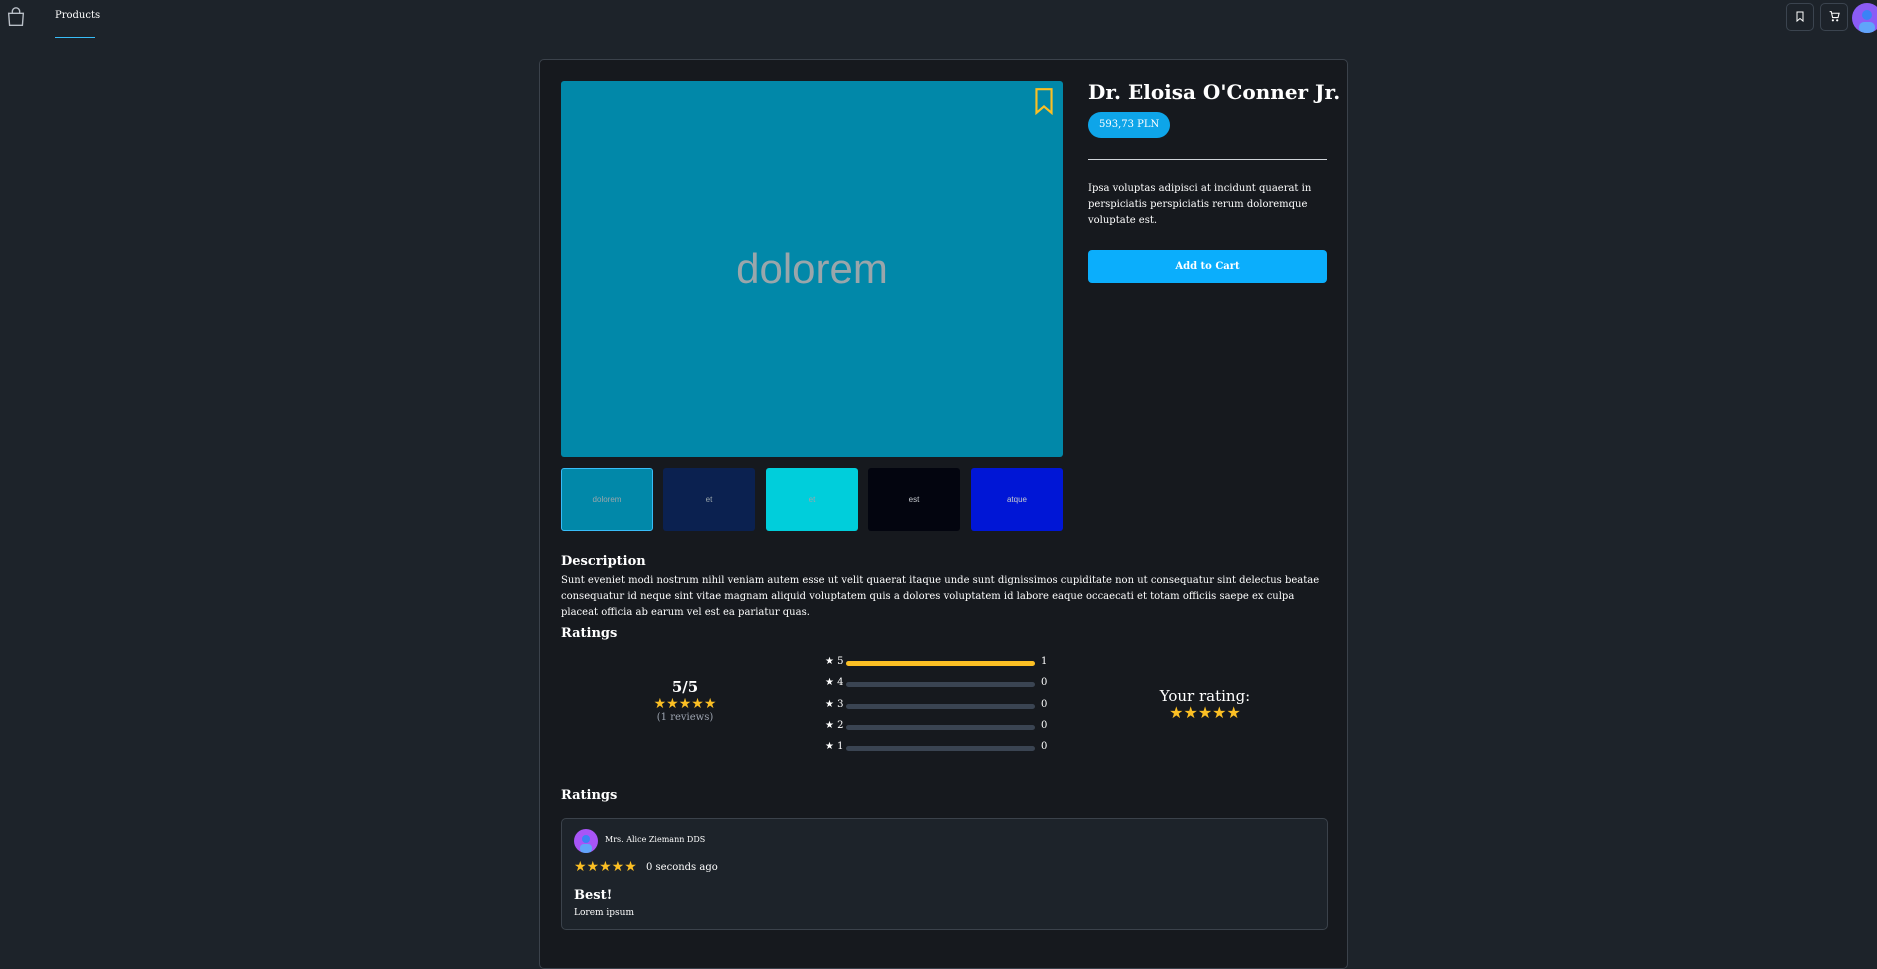 This screenshot has width=1877, height=969. I want to click on wishlist-button, so click(1800, 17).